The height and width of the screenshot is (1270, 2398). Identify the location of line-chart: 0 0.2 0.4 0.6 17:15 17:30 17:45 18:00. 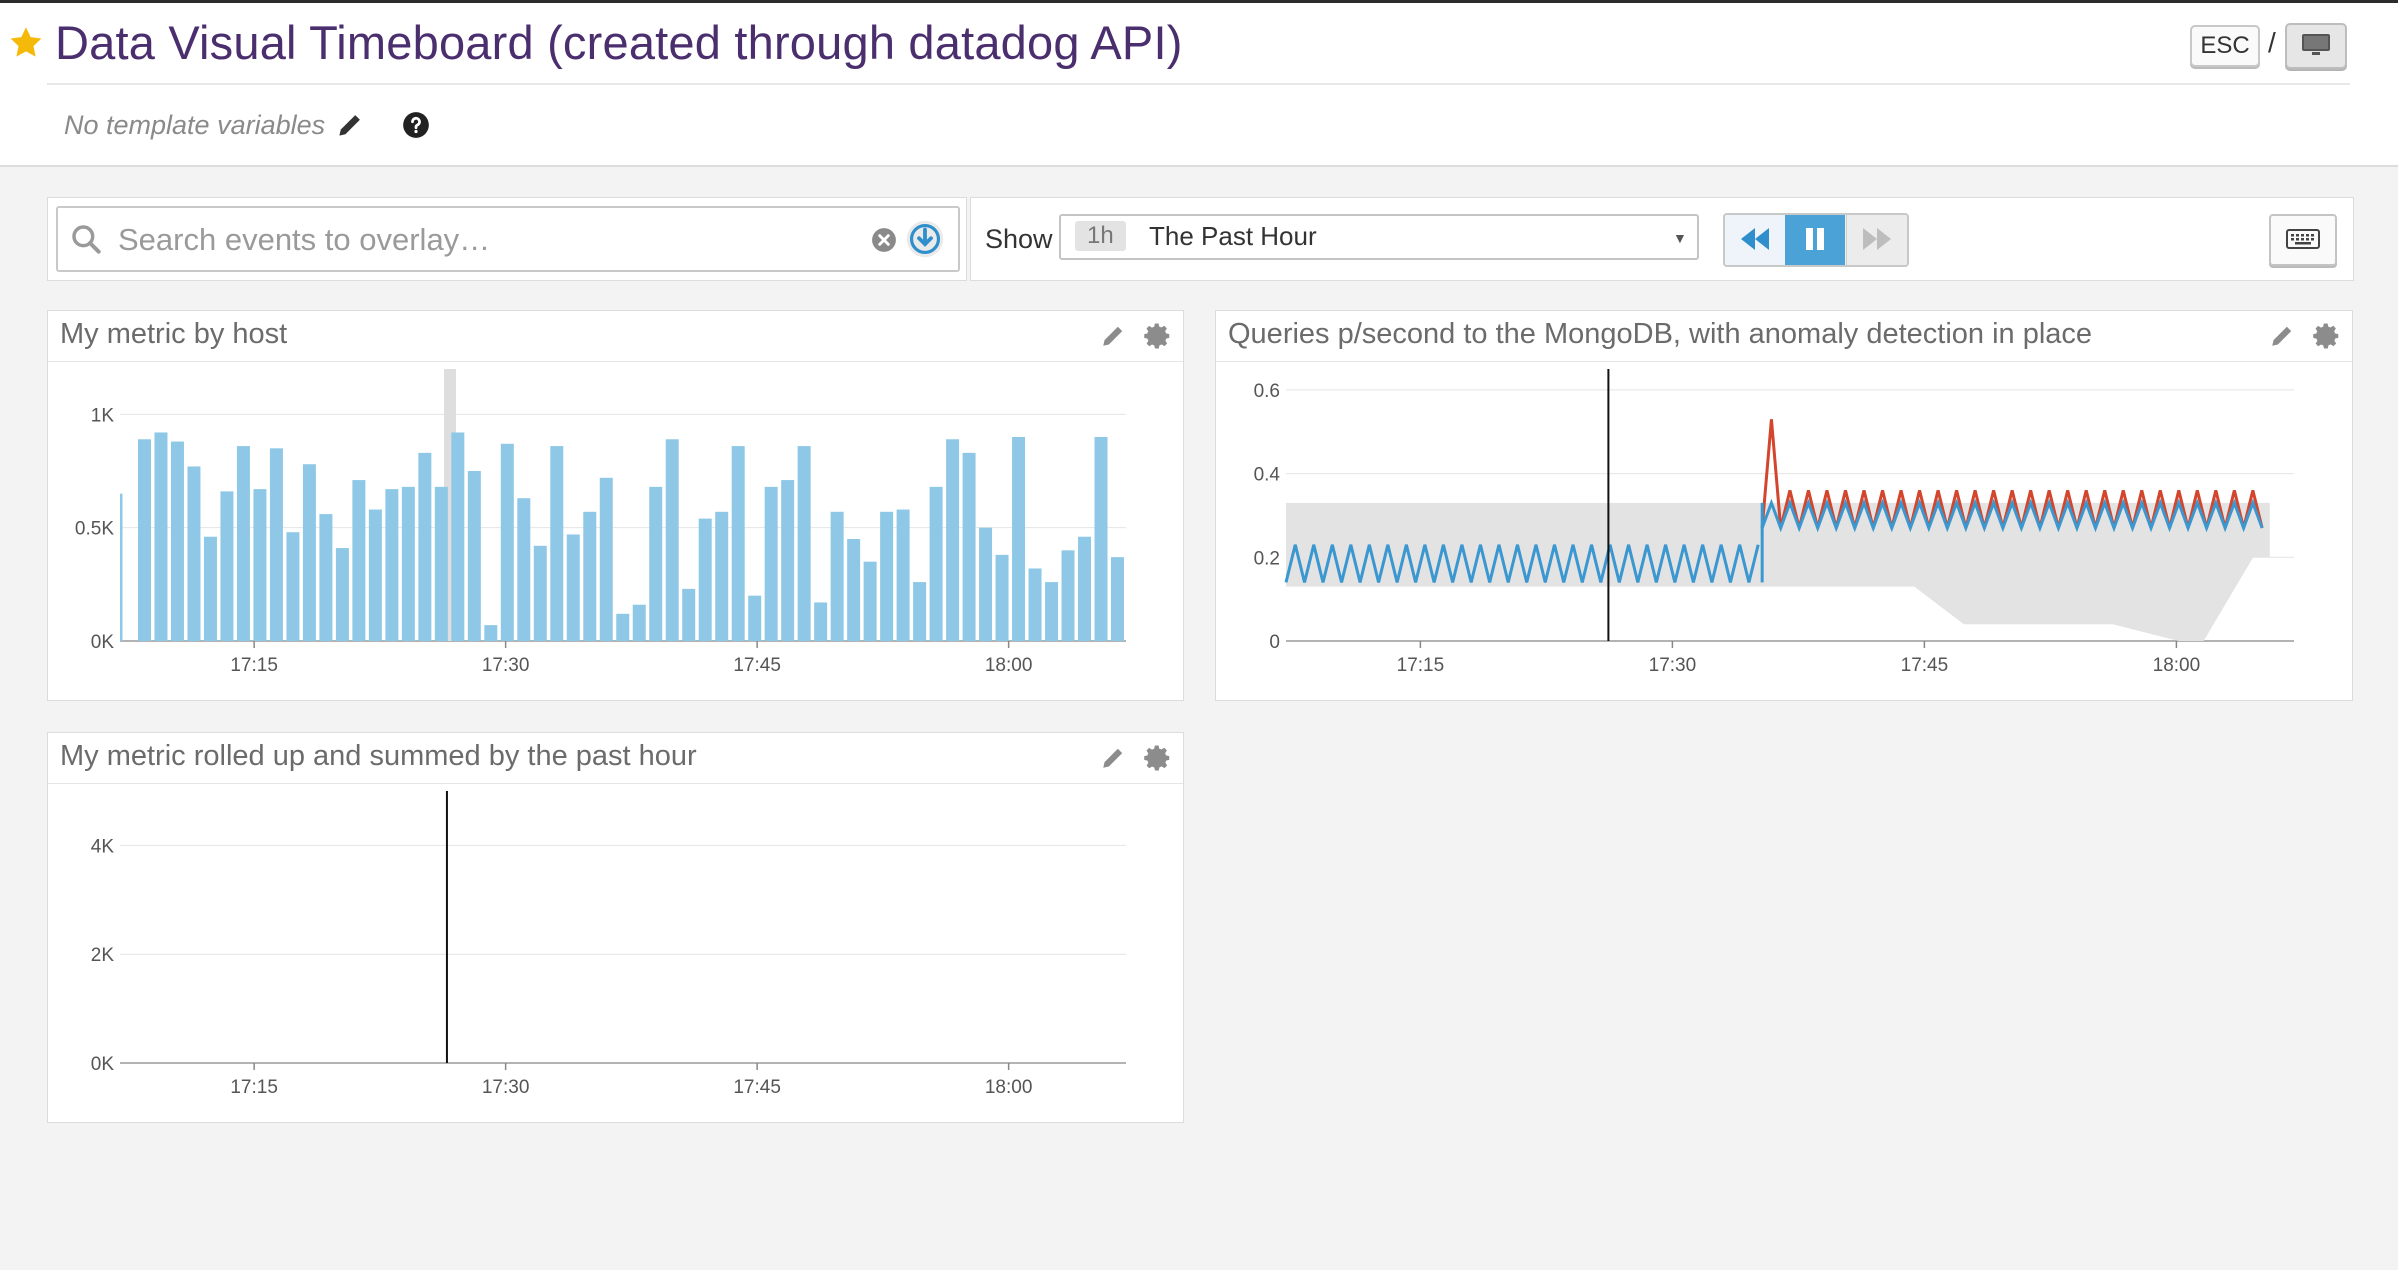
(1774, 522).